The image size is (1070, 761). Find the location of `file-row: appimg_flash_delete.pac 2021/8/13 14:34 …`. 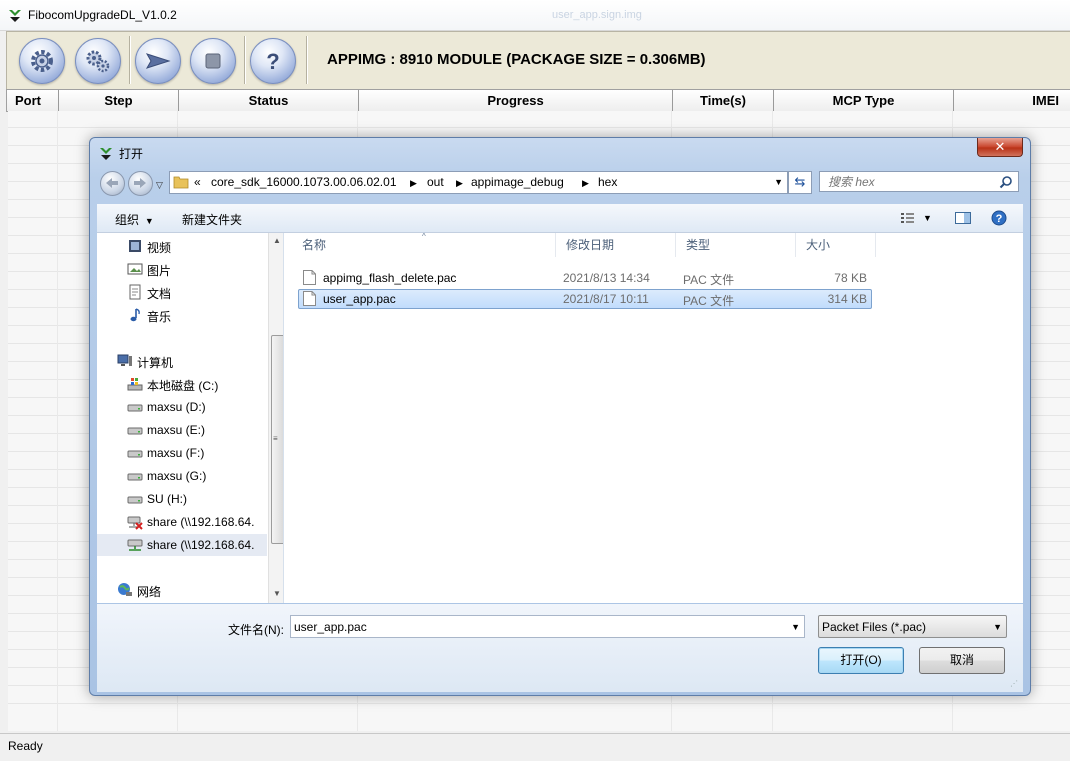

file-row: appimg_flash_delete.pac 2021/8/13 14:34 … is located at coordinates (585, 278).